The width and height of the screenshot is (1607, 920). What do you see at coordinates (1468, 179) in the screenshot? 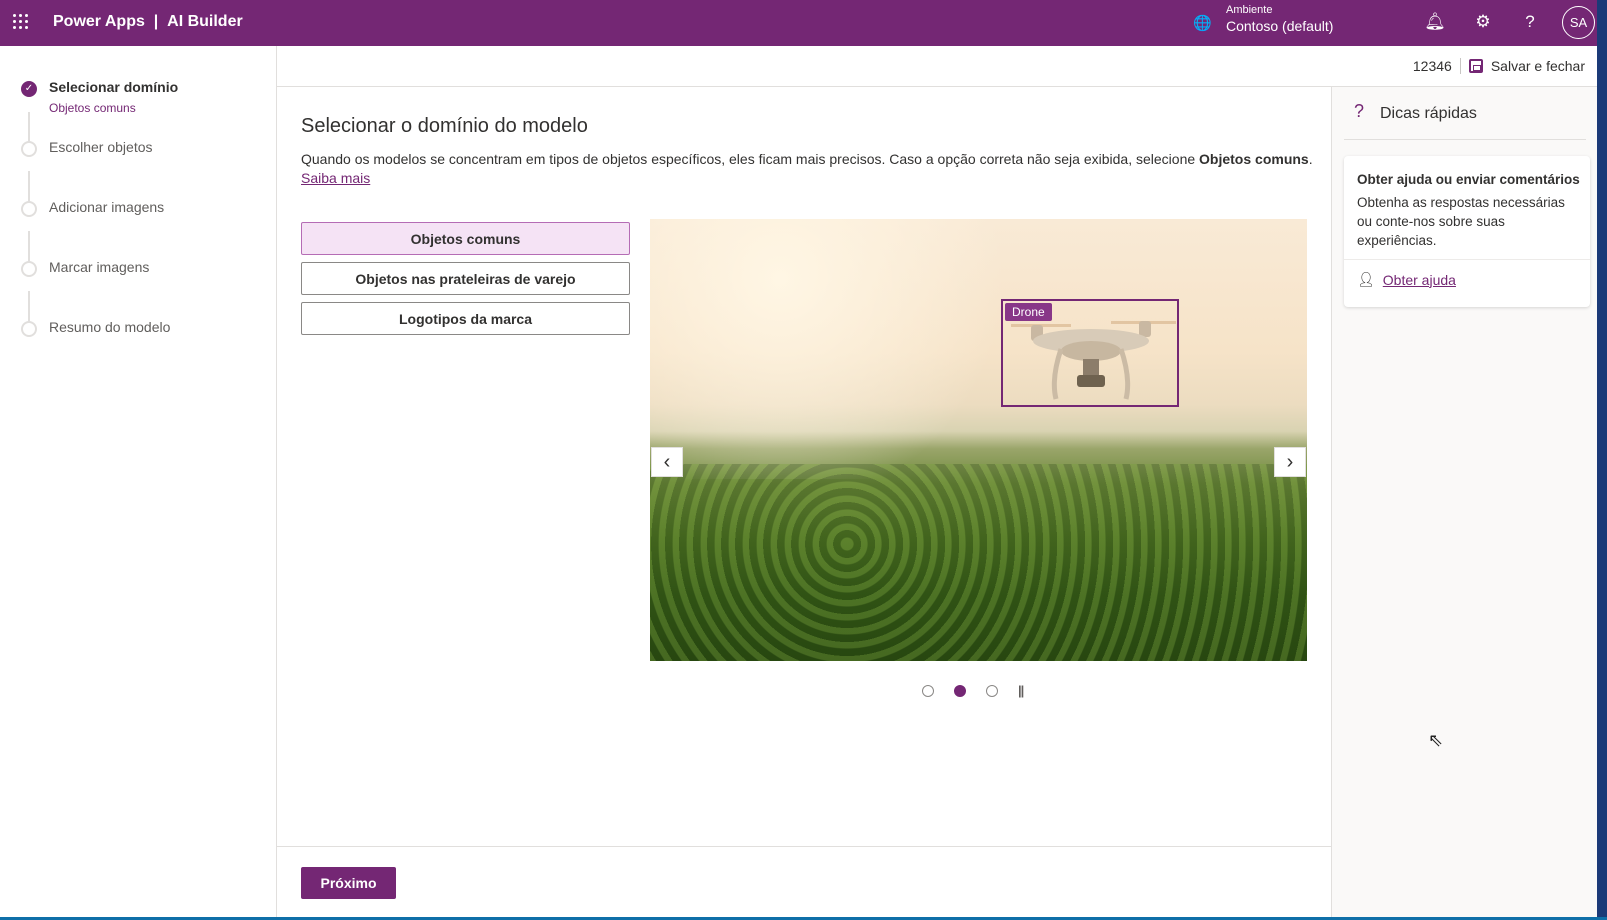
I see `card-title: Obter ajuda ou enviar comentários` at bounding box center [1468, 179].